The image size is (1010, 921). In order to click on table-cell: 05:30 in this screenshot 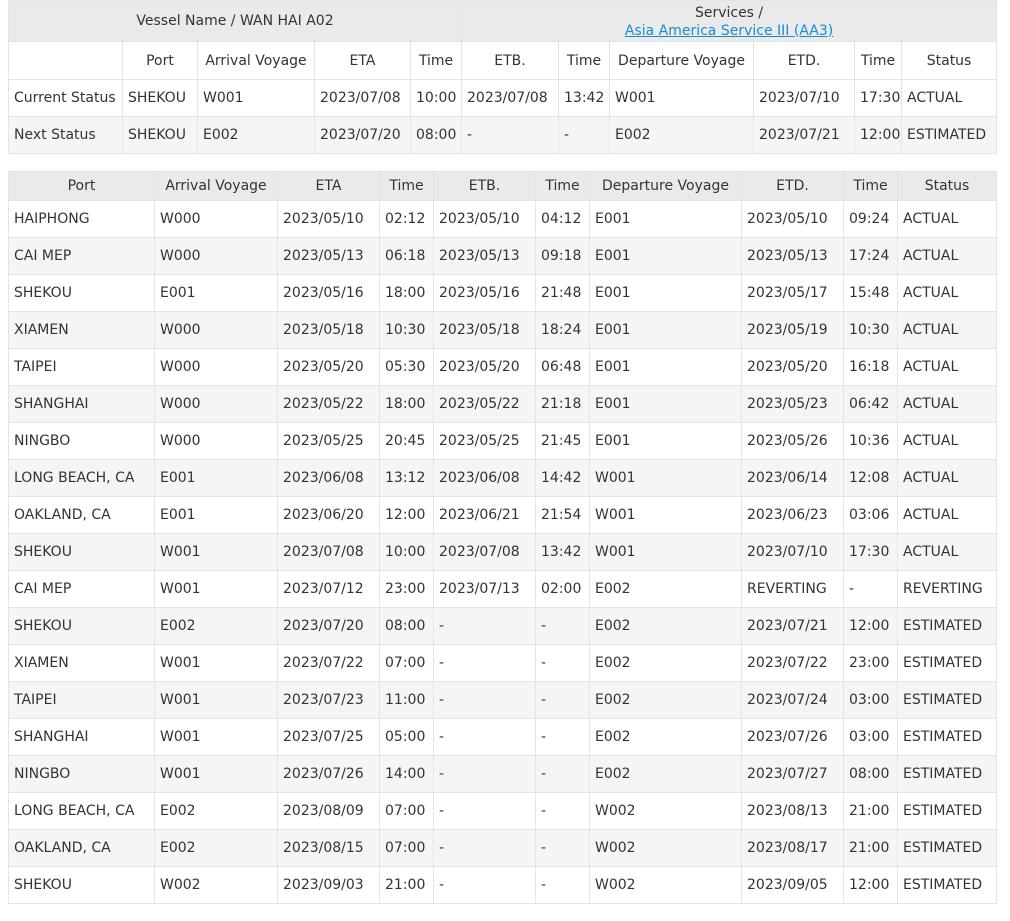, I will do `click(406, 367)`.